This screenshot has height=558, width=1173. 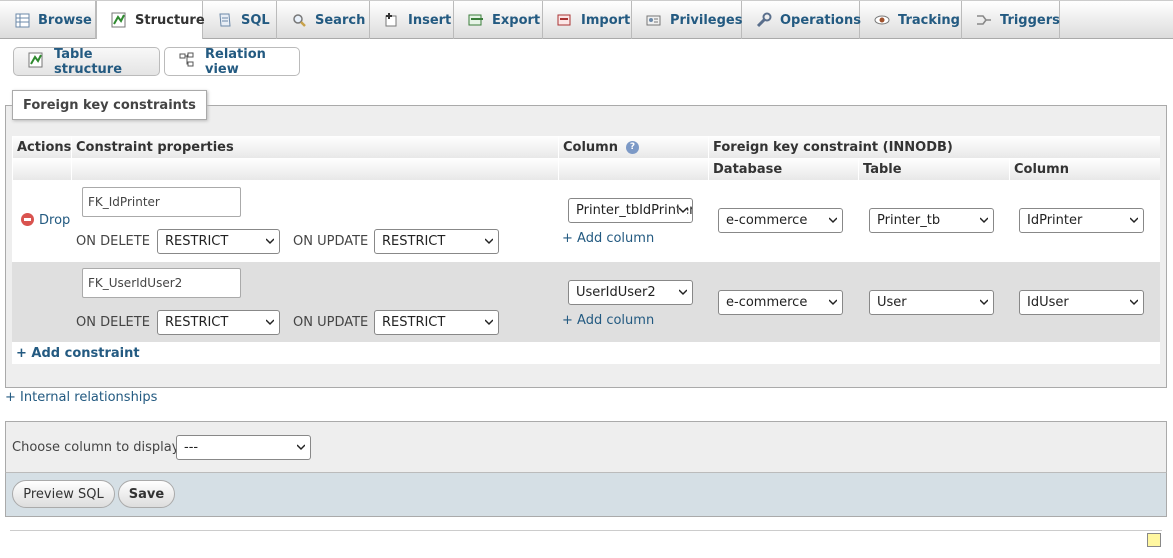 What do you see at coordinates (706, 20) in the screenshot?
I see `tab-label: Privileges` at bounding box center [706, 20].